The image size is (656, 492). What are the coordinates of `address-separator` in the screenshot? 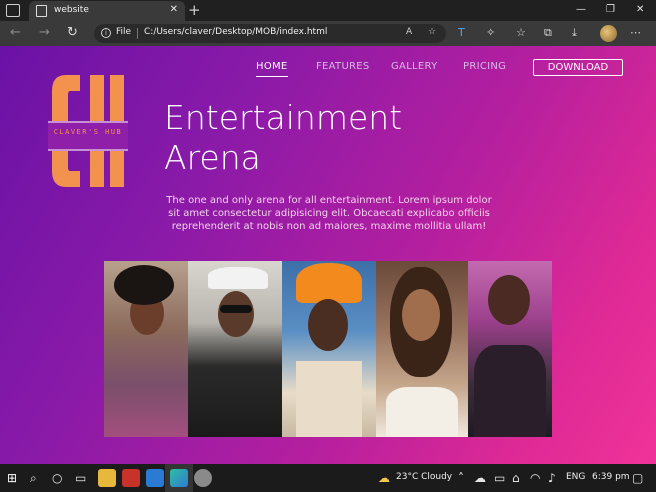 It's located at (137, 33).